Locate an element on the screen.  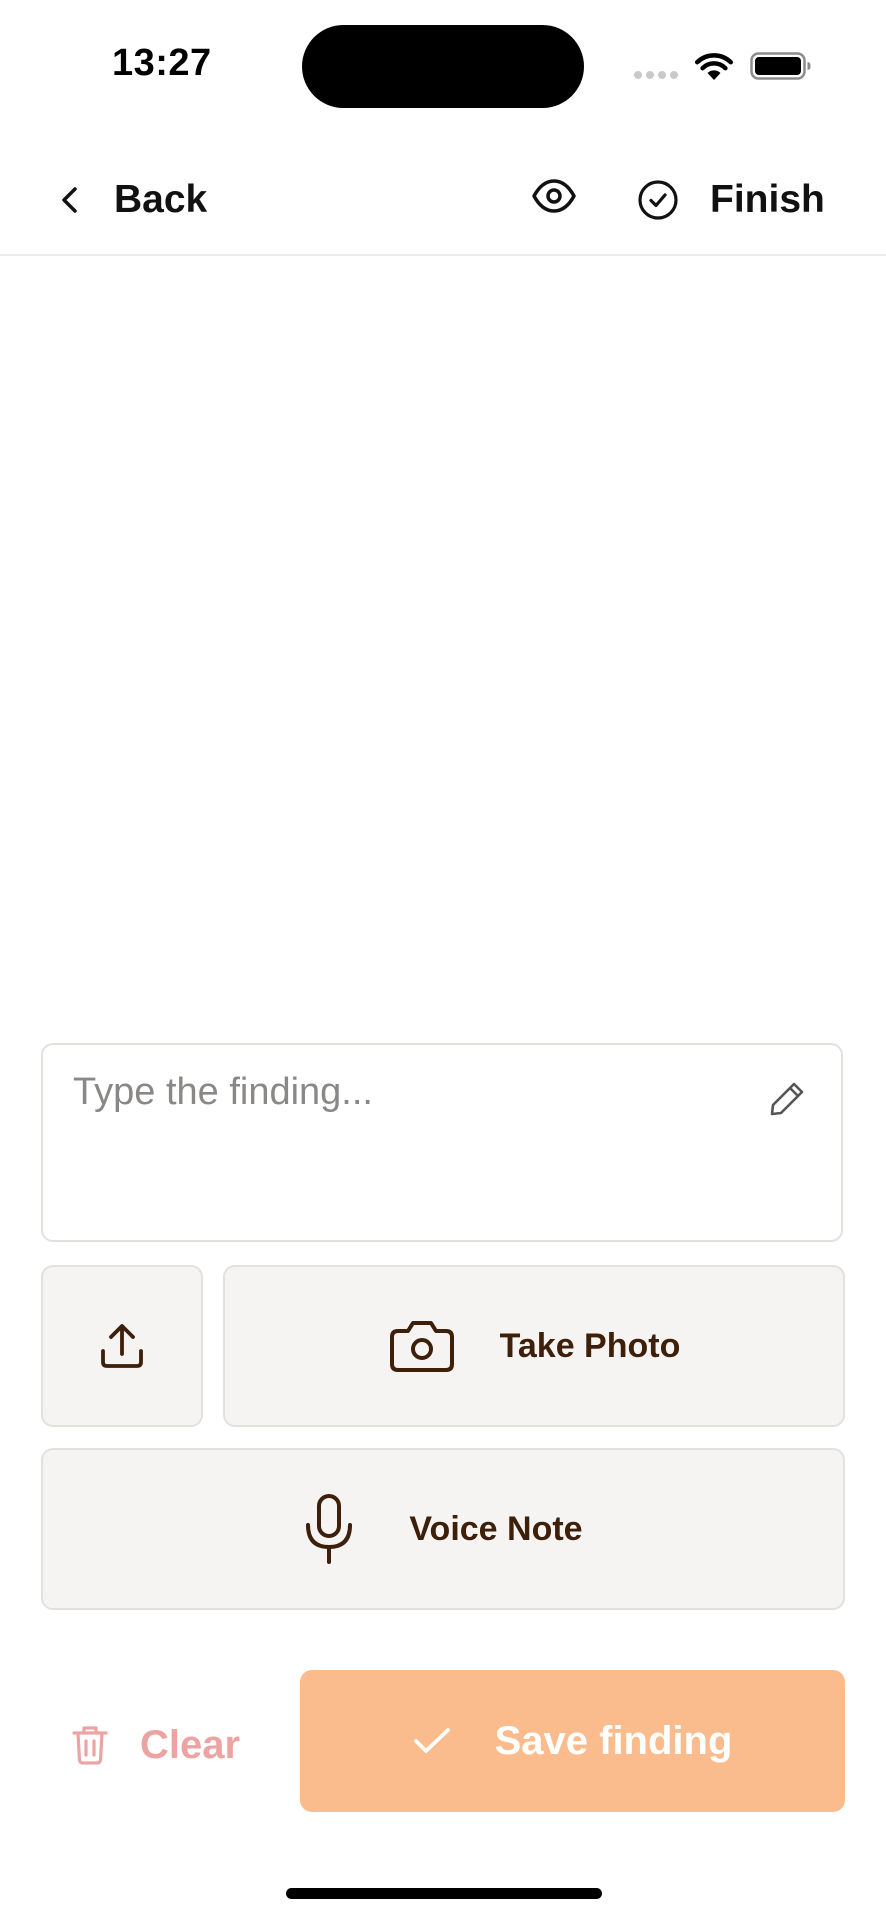
pencil-icon is located at coordinates (787, 1099).